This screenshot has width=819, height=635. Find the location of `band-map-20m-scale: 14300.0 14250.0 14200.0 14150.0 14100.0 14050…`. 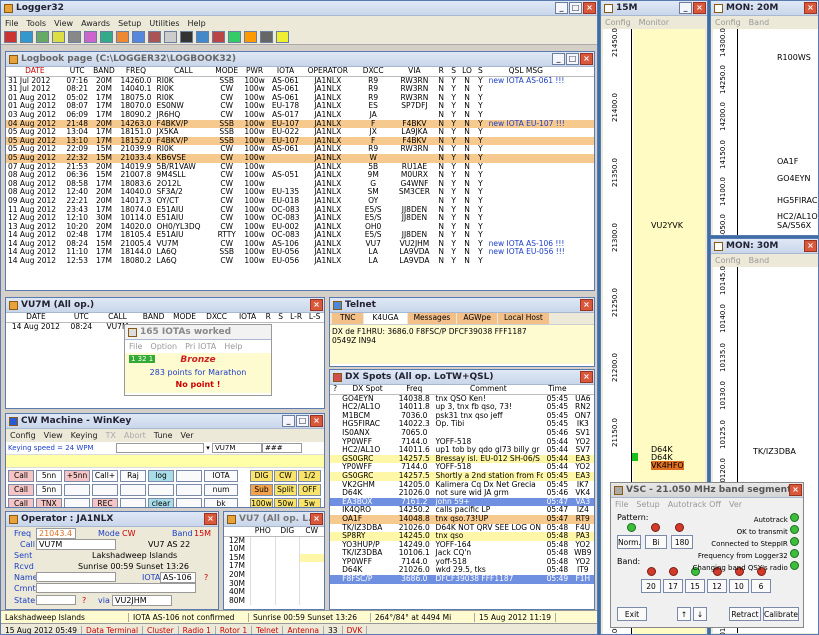

band-map-20m-scale: 14300.0 14250.0 14200.0 14150.0 14100.0 14050… is located at coordinates (765, 131).